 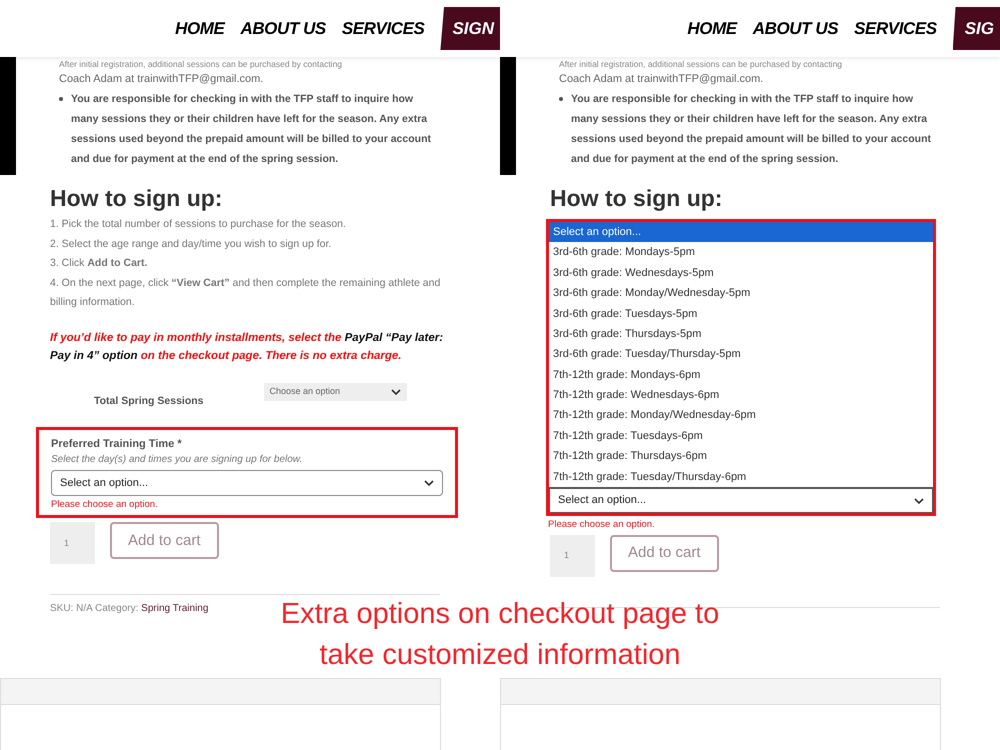 I want to click on dropdown-option: 3rd-6th grade: Monday/Wednesday-5pm, so click(x=741, y=293).